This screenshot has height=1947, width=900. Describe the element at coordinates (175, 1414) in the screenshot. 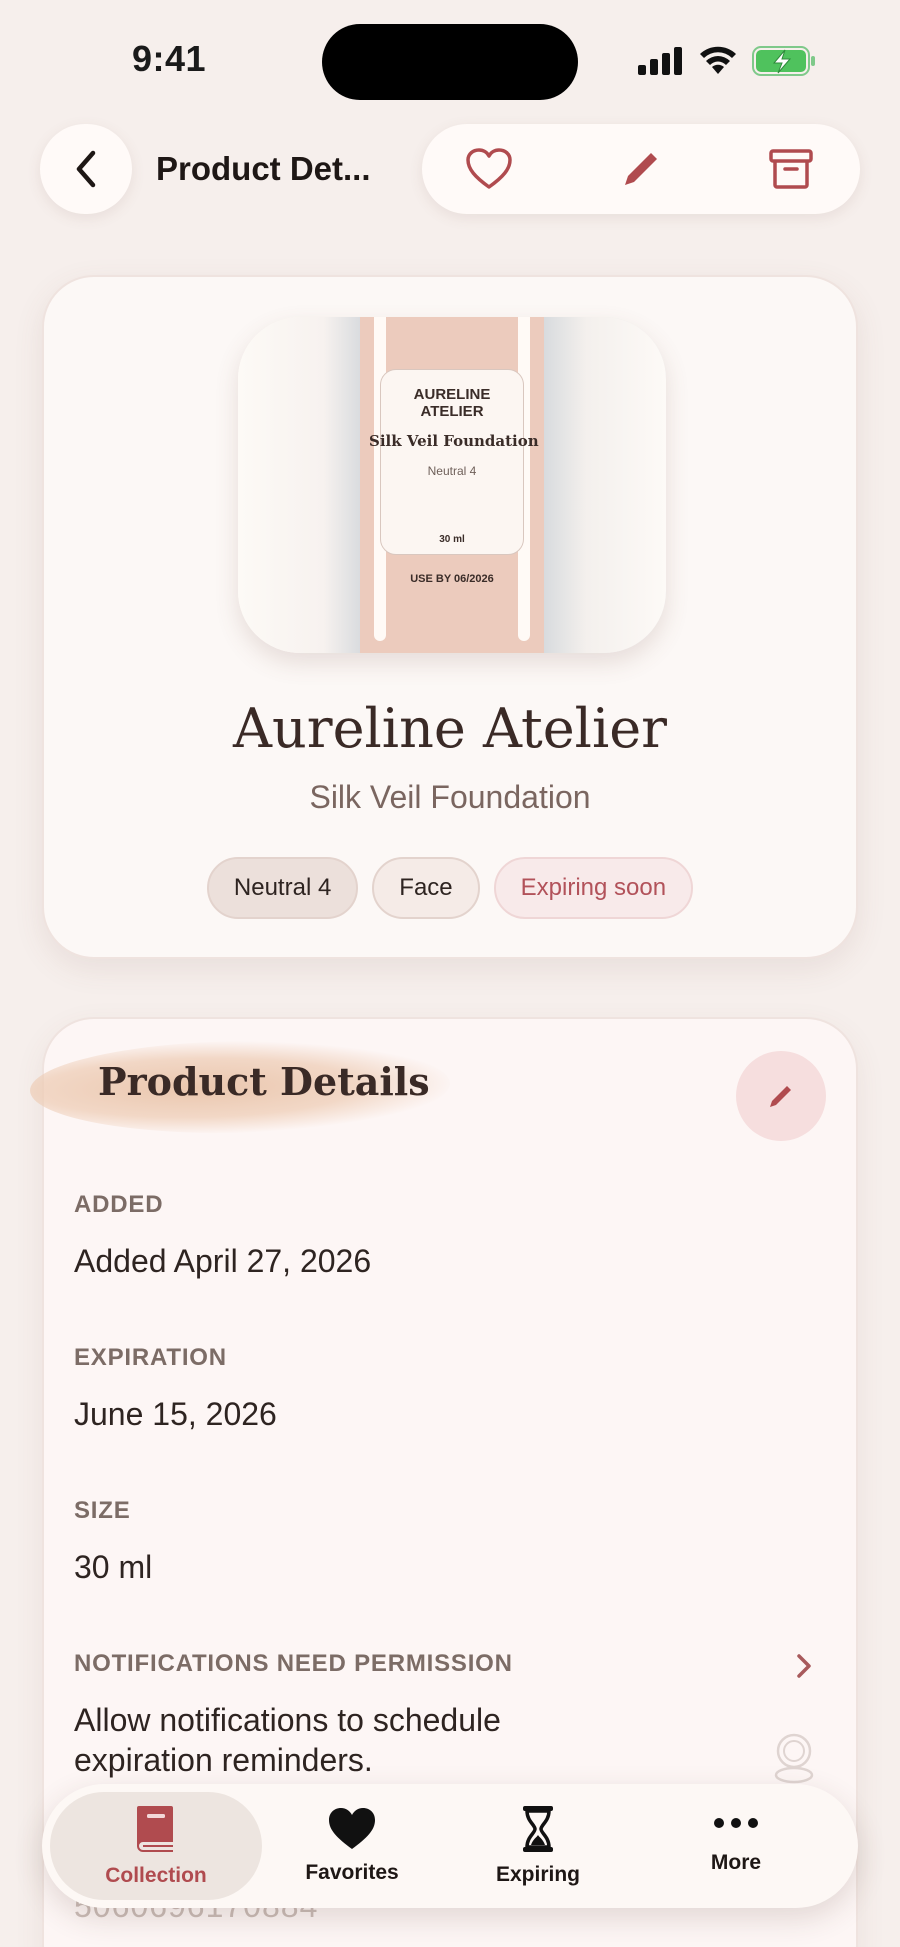

I see `field-value: June 15, 2026` at that location.